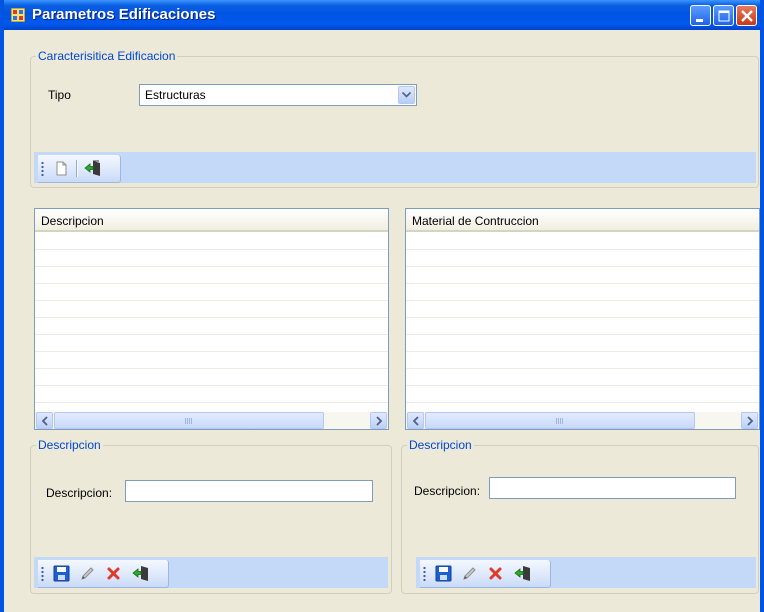  What do you see at coordinates (175, 95) in the screenshot?
I see `tipo-selected-value: Estructuras` at bounding box center [175, 95].